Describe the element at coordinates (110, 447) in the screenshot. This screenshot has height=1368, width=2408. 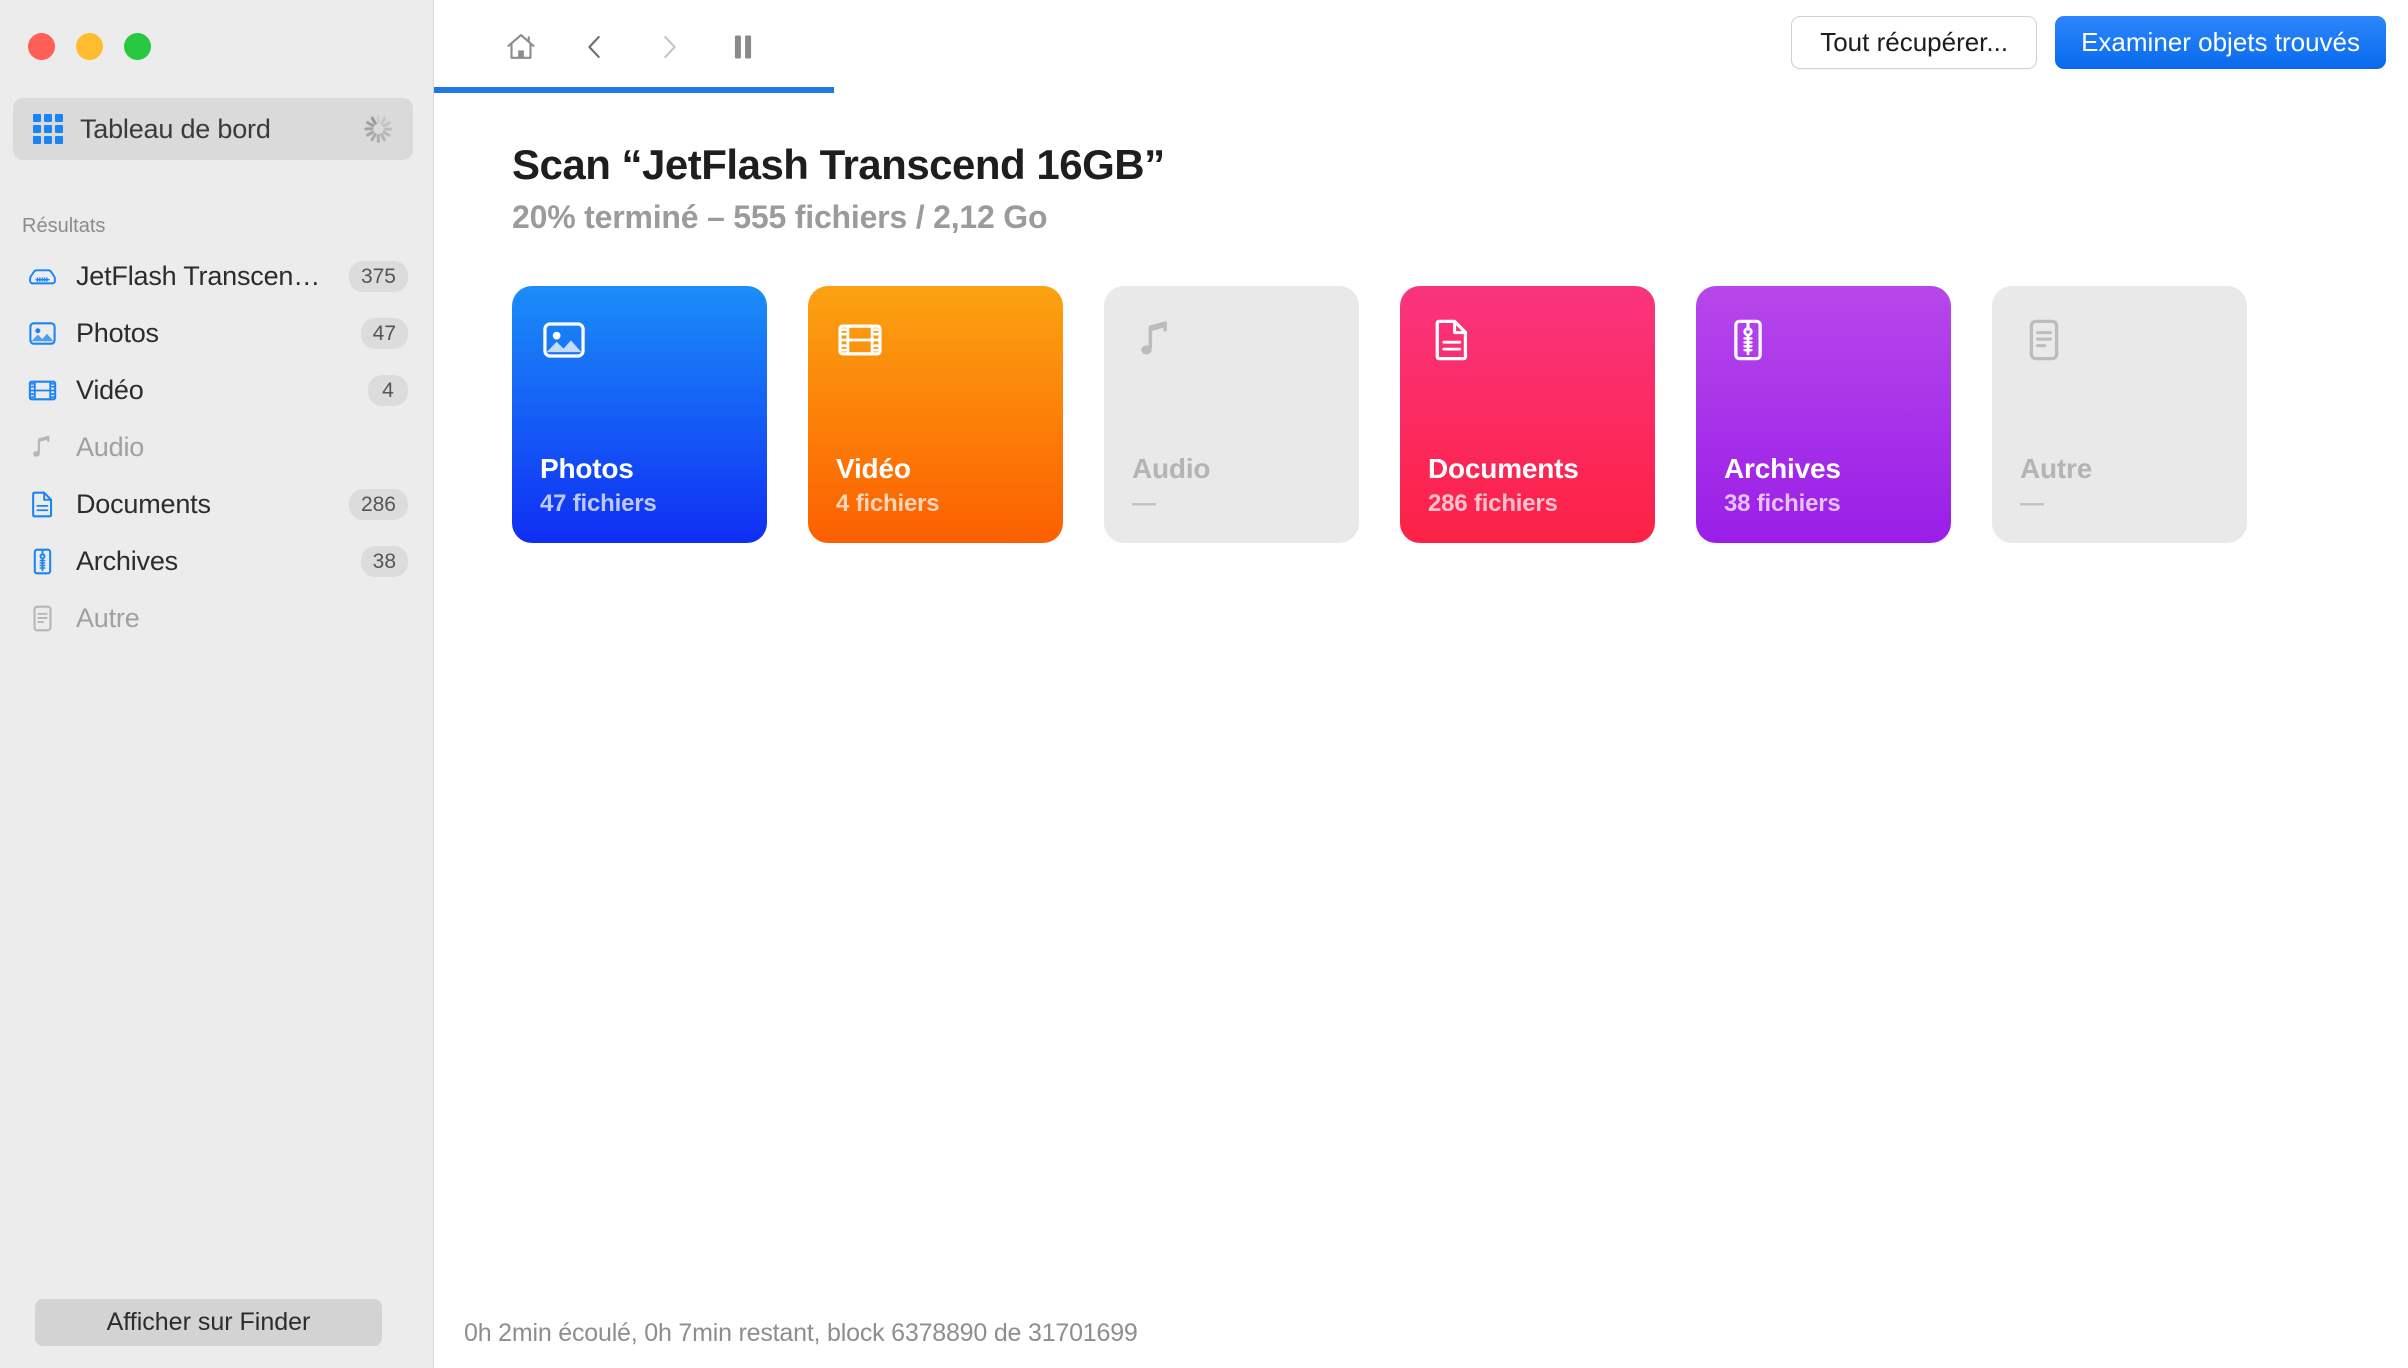
I see `sidebar-item-label: Audio` at that location.